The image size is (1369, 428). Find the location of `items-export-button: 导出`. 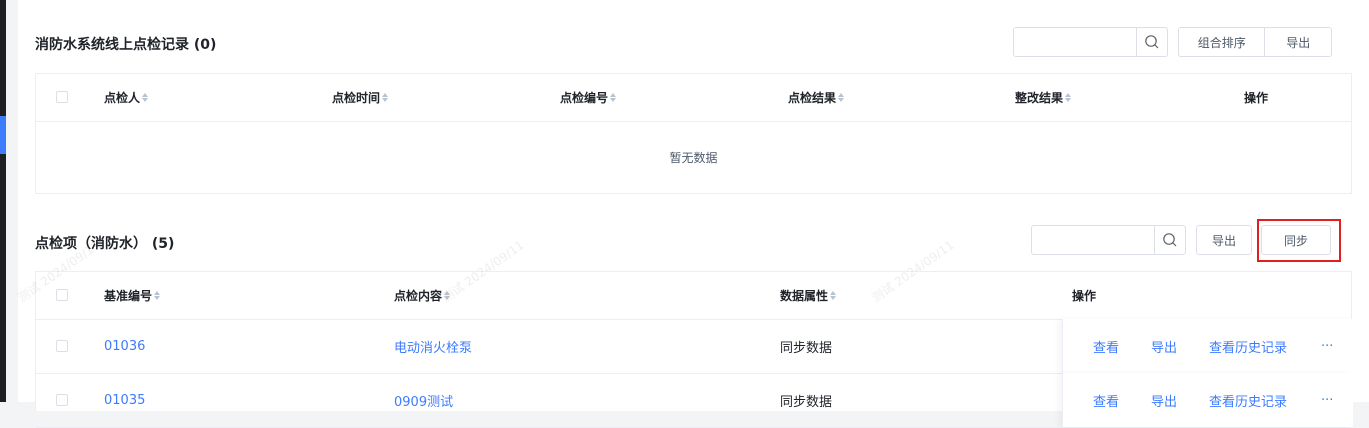

items-export-button: 导出 is located at coordinates (1224, 240).